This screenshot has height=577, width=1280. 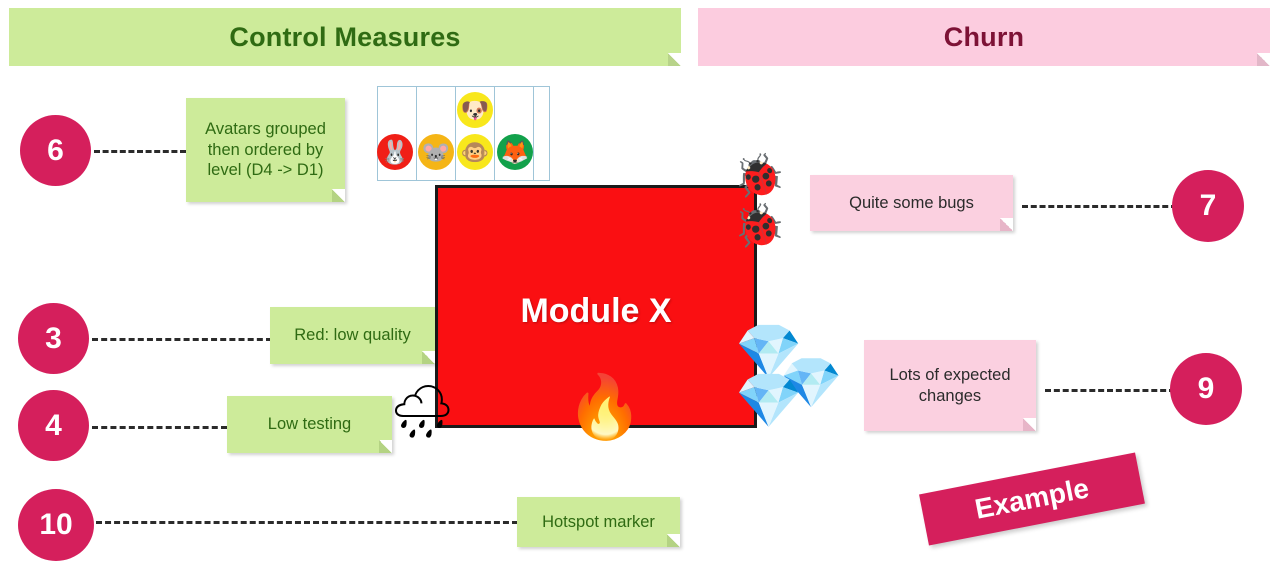 I want to click on bullet-6: 6, so click(x=55, y=150).